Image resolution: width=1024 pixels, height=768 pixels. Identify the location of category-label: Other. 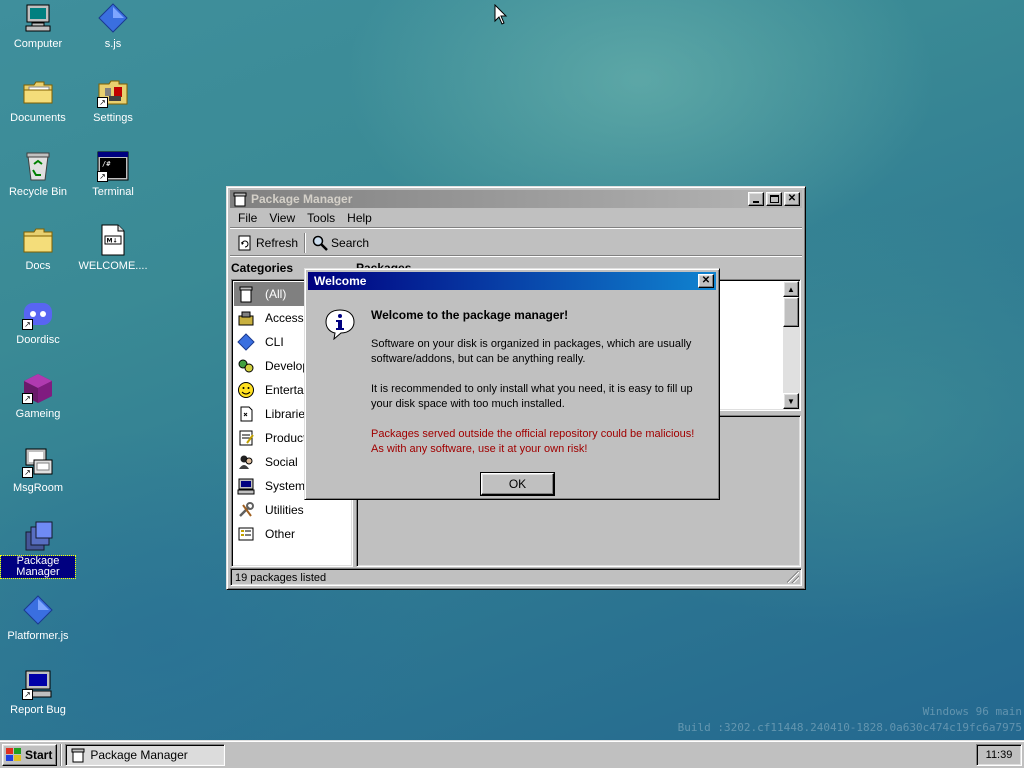
(280, 534).